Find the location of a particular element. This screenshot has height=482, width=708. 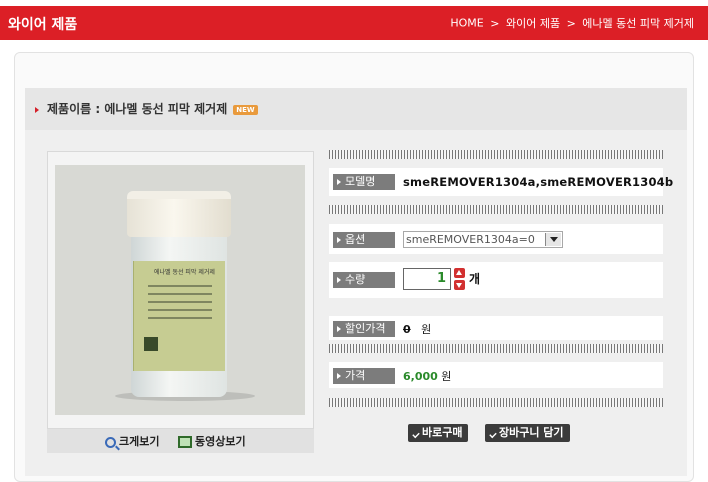

new-badge: NEW is located at coordinates (245, 109).